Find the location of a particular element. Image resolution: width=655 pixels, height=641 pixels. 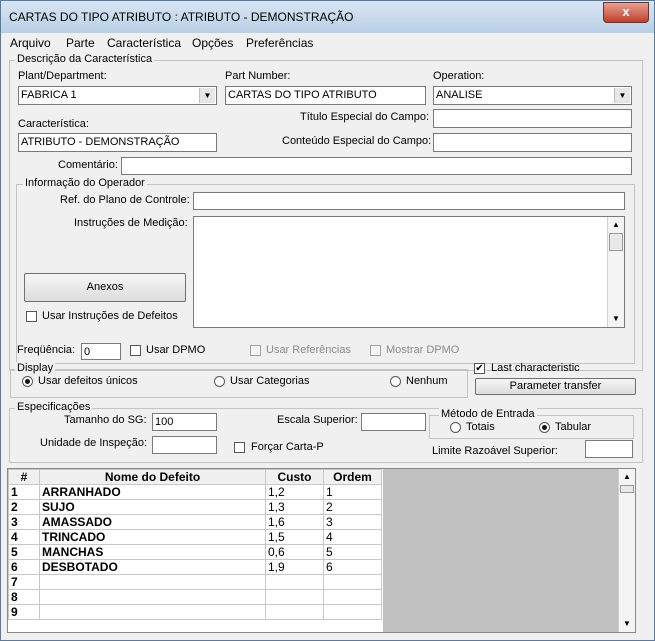

defect-name-cell: AMASSADO is located at coordinates (152, 522).